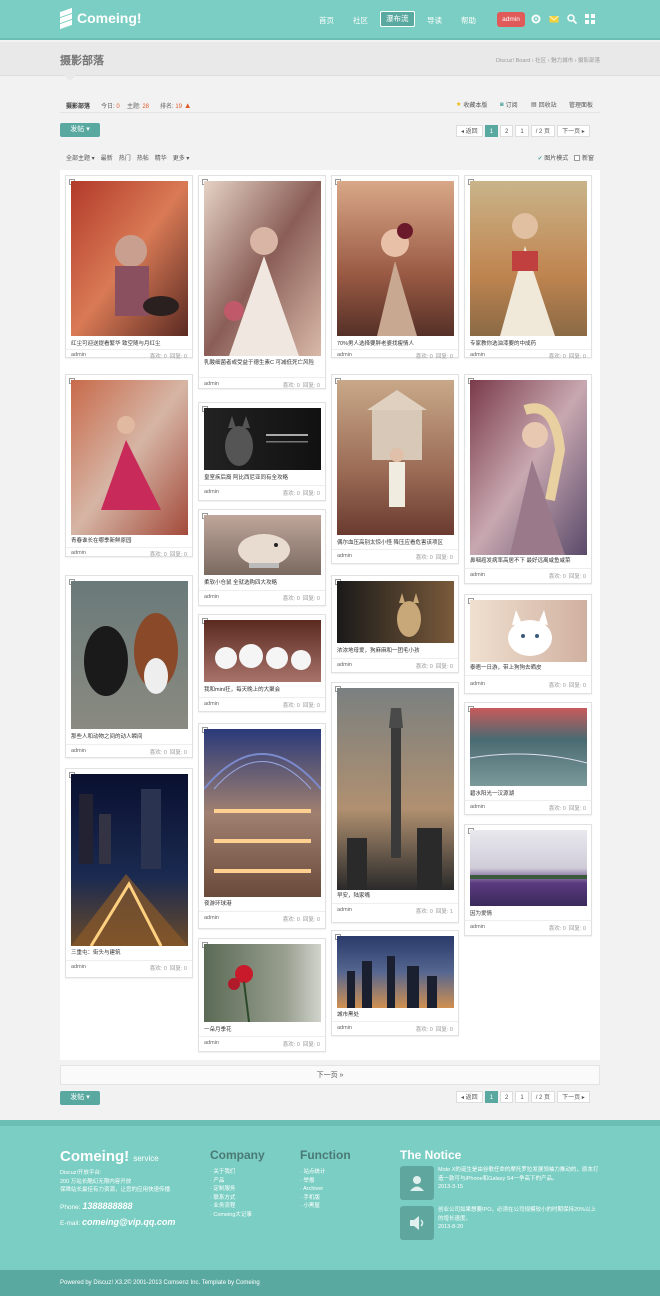  What do you see at coordinates (590, 19) in the screenshot?
I see `grid-menu-icon` at bounding box center [590, 19].